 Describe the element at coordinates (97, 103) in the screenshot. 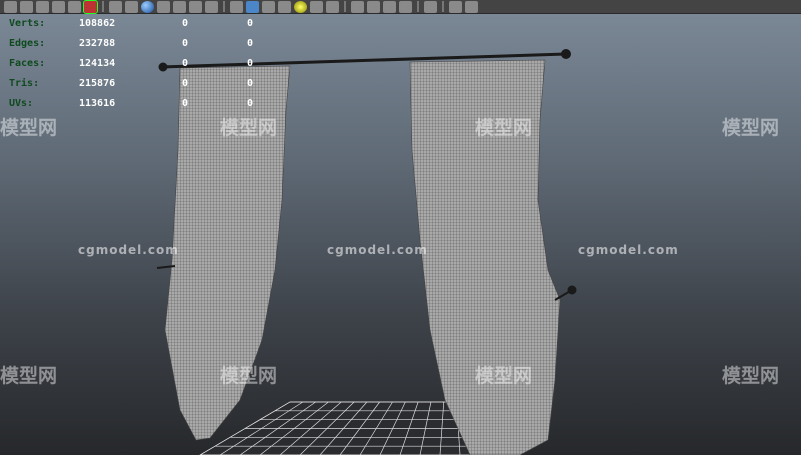

I see `stat-total: 113616` at that location.